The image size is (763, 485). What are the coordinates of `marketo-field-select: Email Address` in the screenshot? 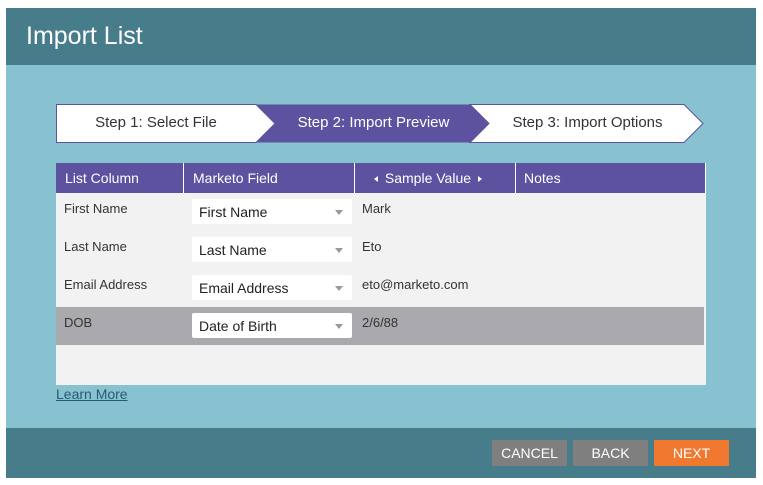 It's located at (272, 287).